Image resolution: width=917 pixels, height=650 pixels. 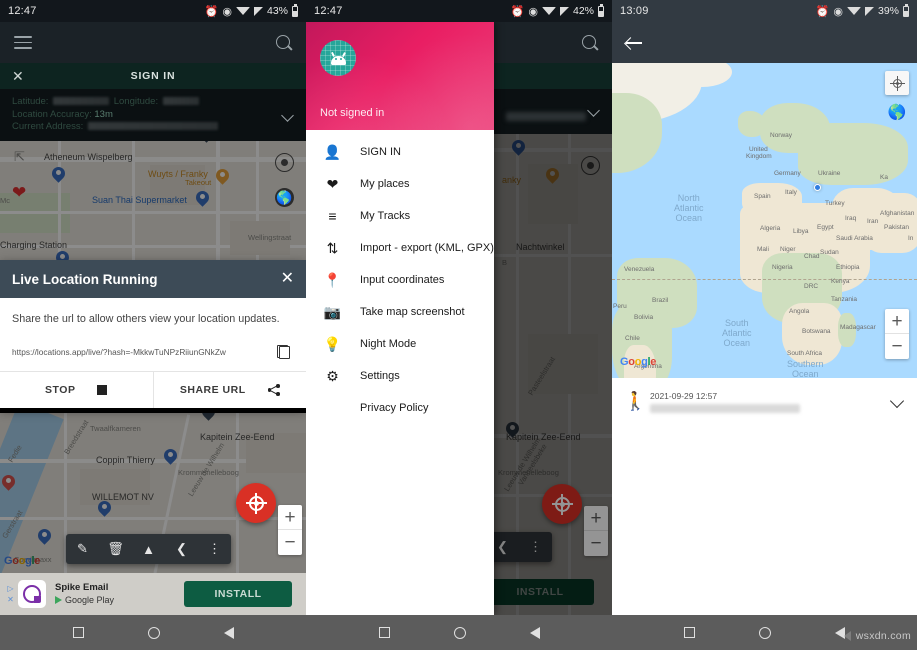 I want to click on account-name: Not signed in, so click(x=352, y=113).